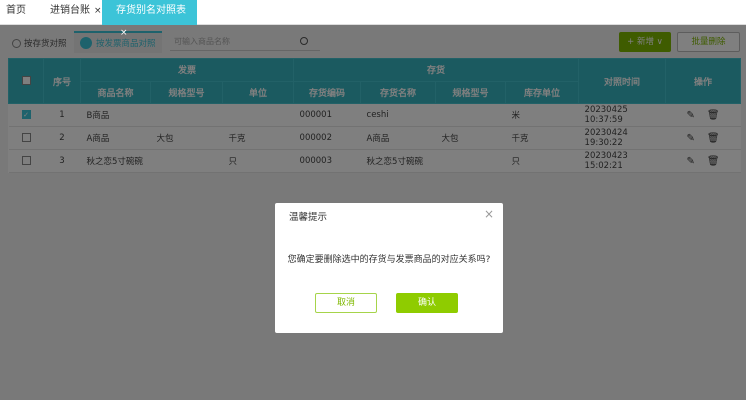 Image resolution: width=746 pixels, height=400 pixels. I want to click on tab-ledger: 进销台账 ×, so click(76, 12).